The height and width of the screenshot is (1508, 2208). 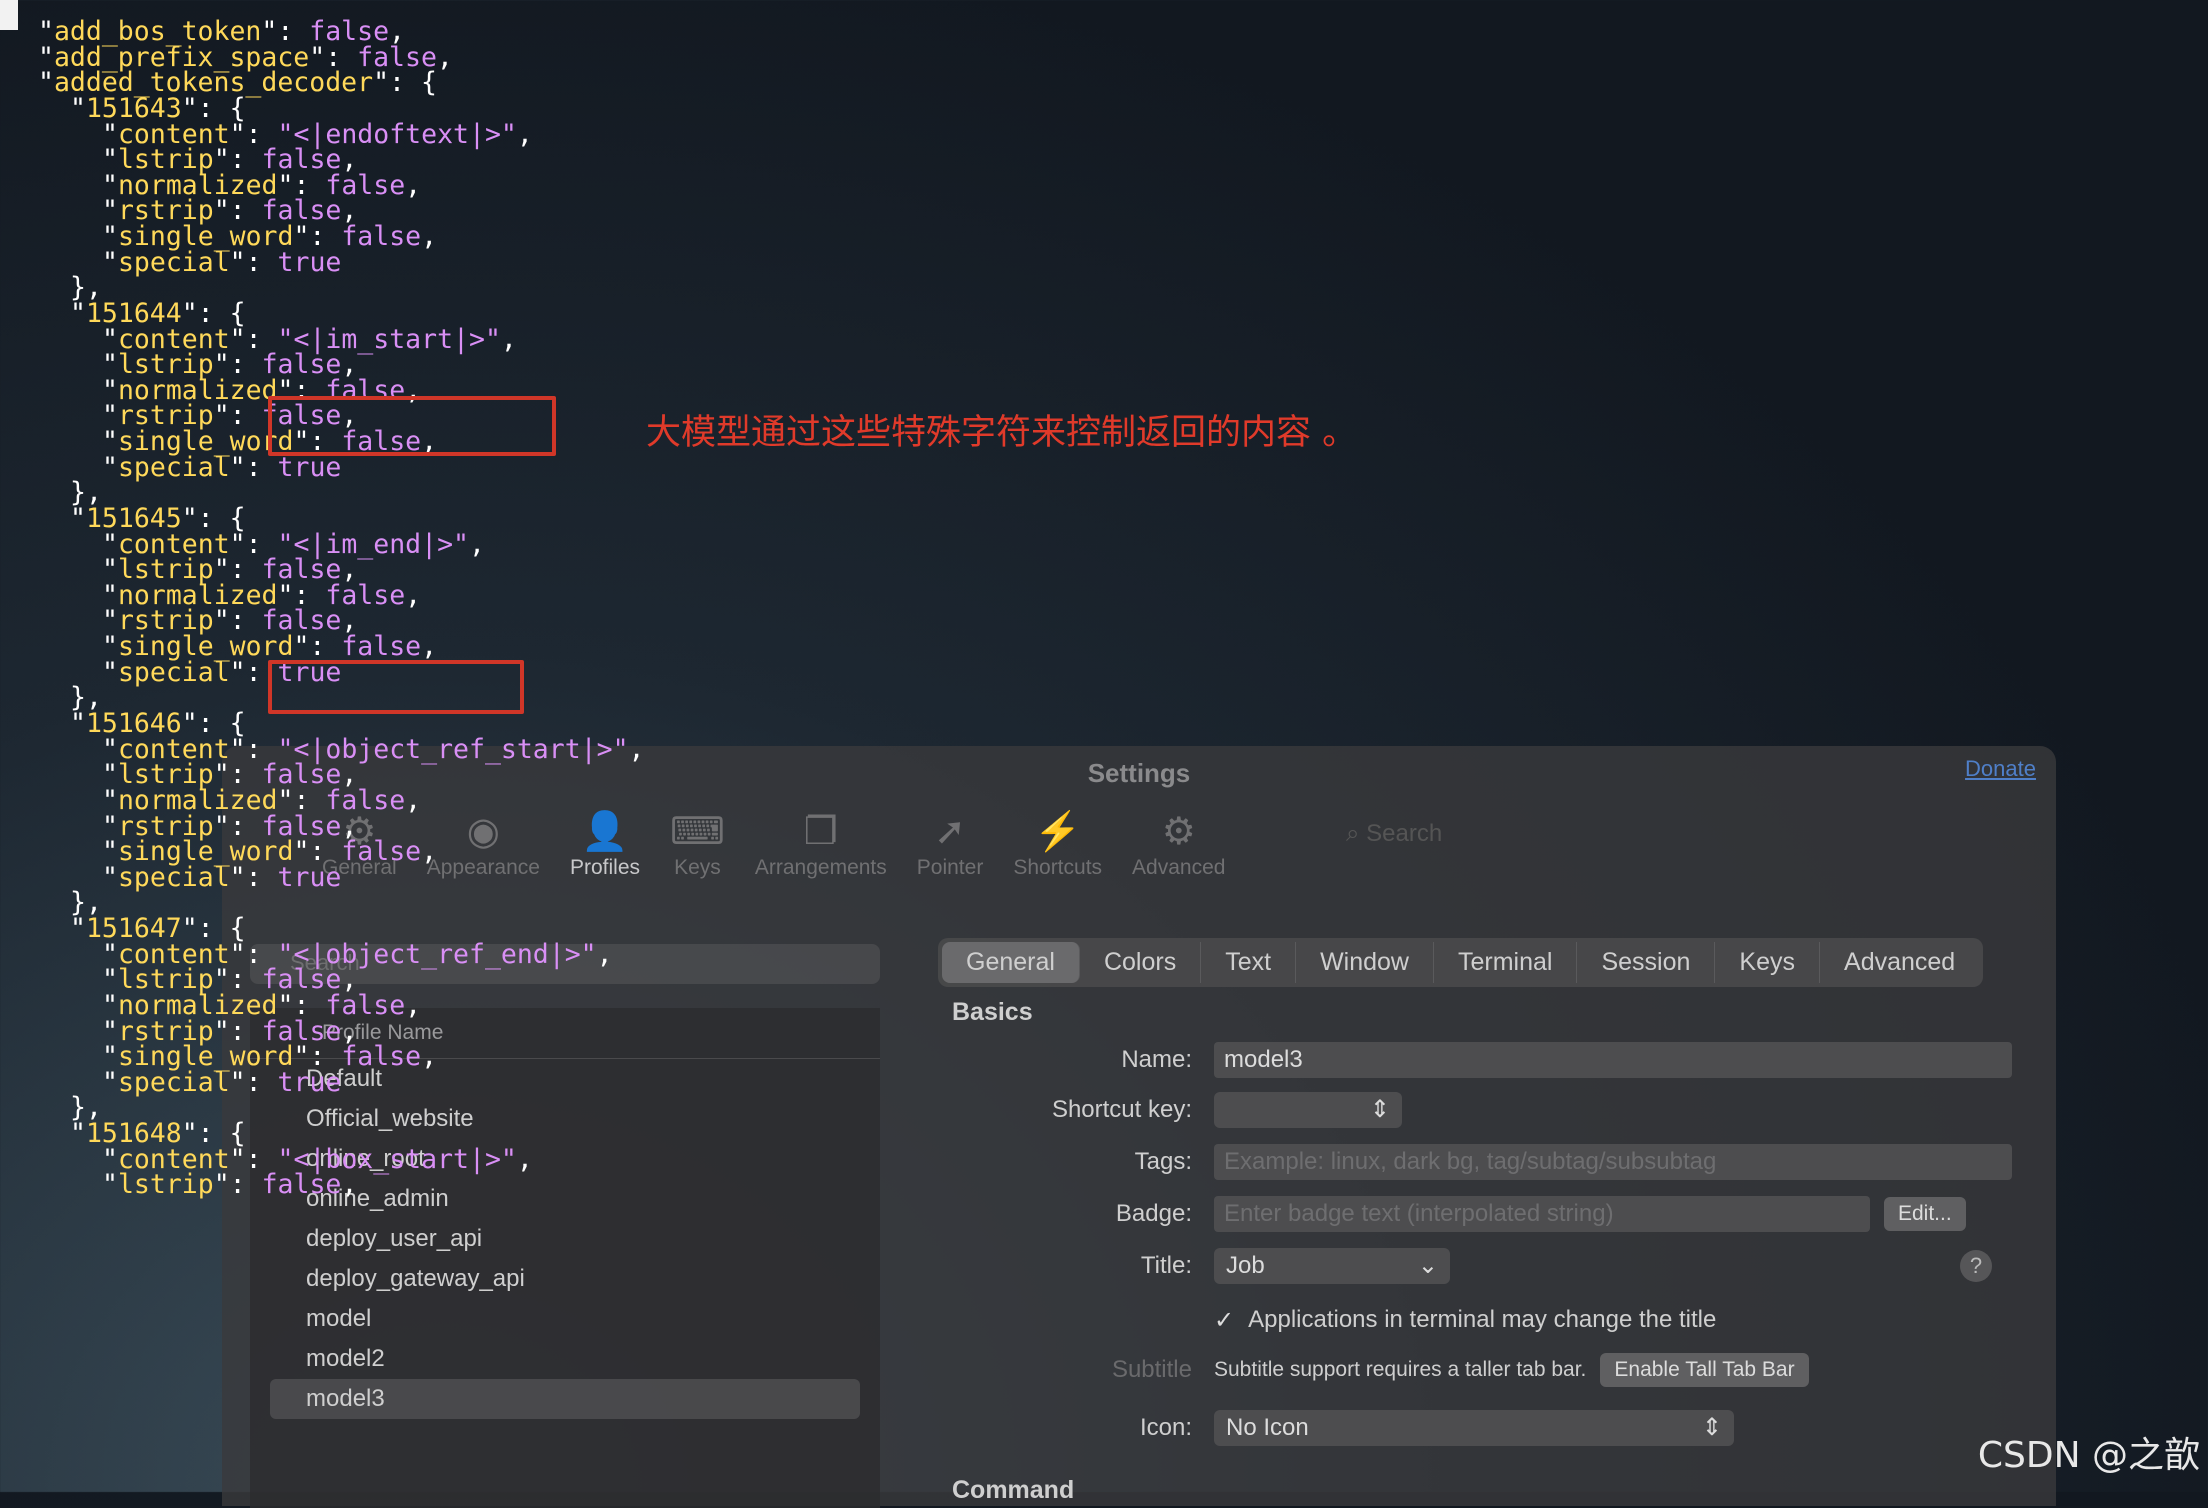 I want to click on json-value: {, so click(x=428, y=83).